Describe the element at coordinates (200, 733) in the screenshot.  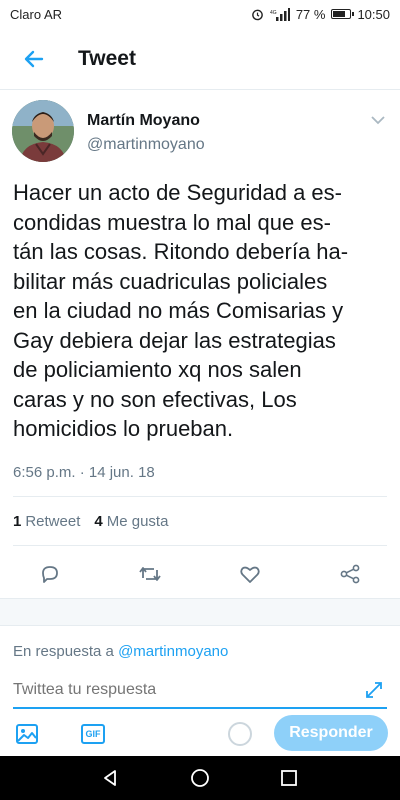
I see `composer-toolbar: GIF Responder` at that location.